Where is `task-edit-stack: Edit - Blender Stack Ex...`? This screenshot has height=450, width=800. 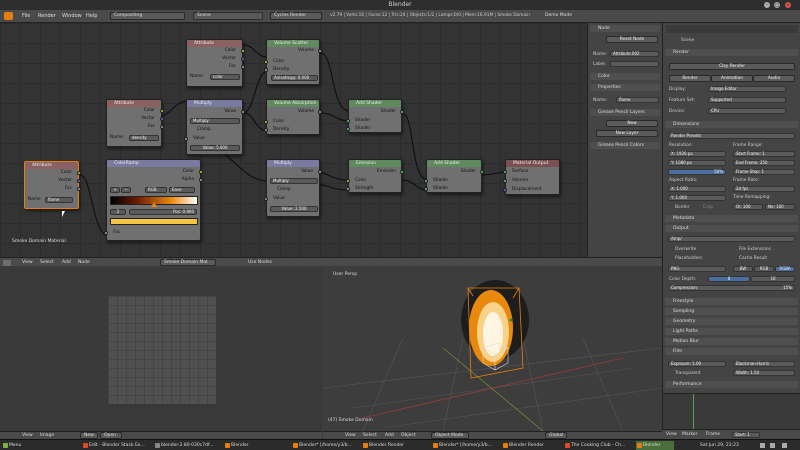
task-edit-stack: Edit - Blender Stack Ex... is located at coordinates (117, 445).